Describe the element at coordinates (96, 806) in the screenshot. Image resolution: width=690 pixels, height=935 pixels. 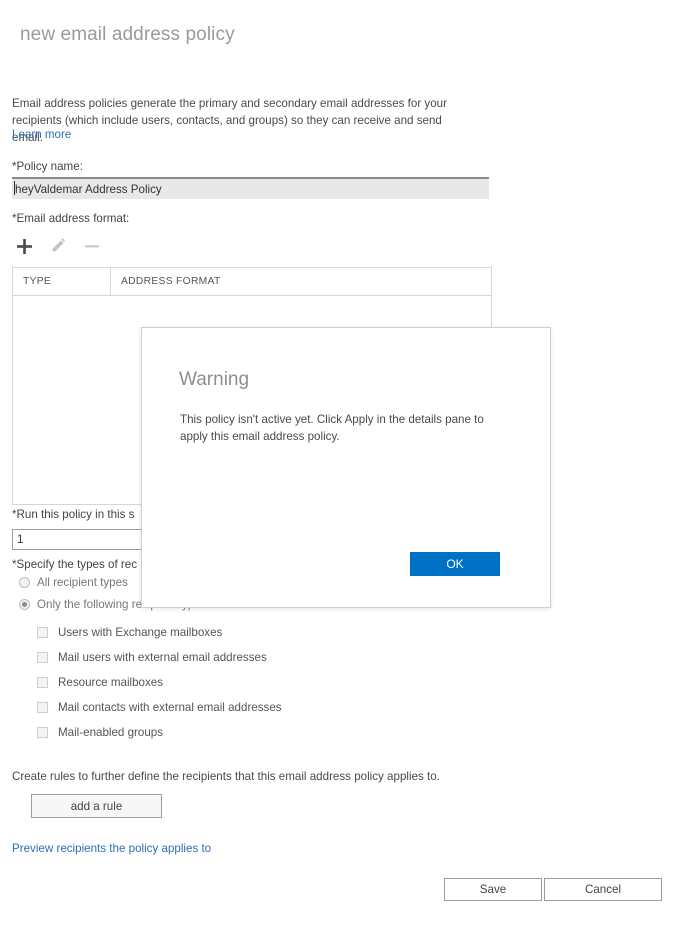
I see `add-a-rule-button: add a rule` at that location.